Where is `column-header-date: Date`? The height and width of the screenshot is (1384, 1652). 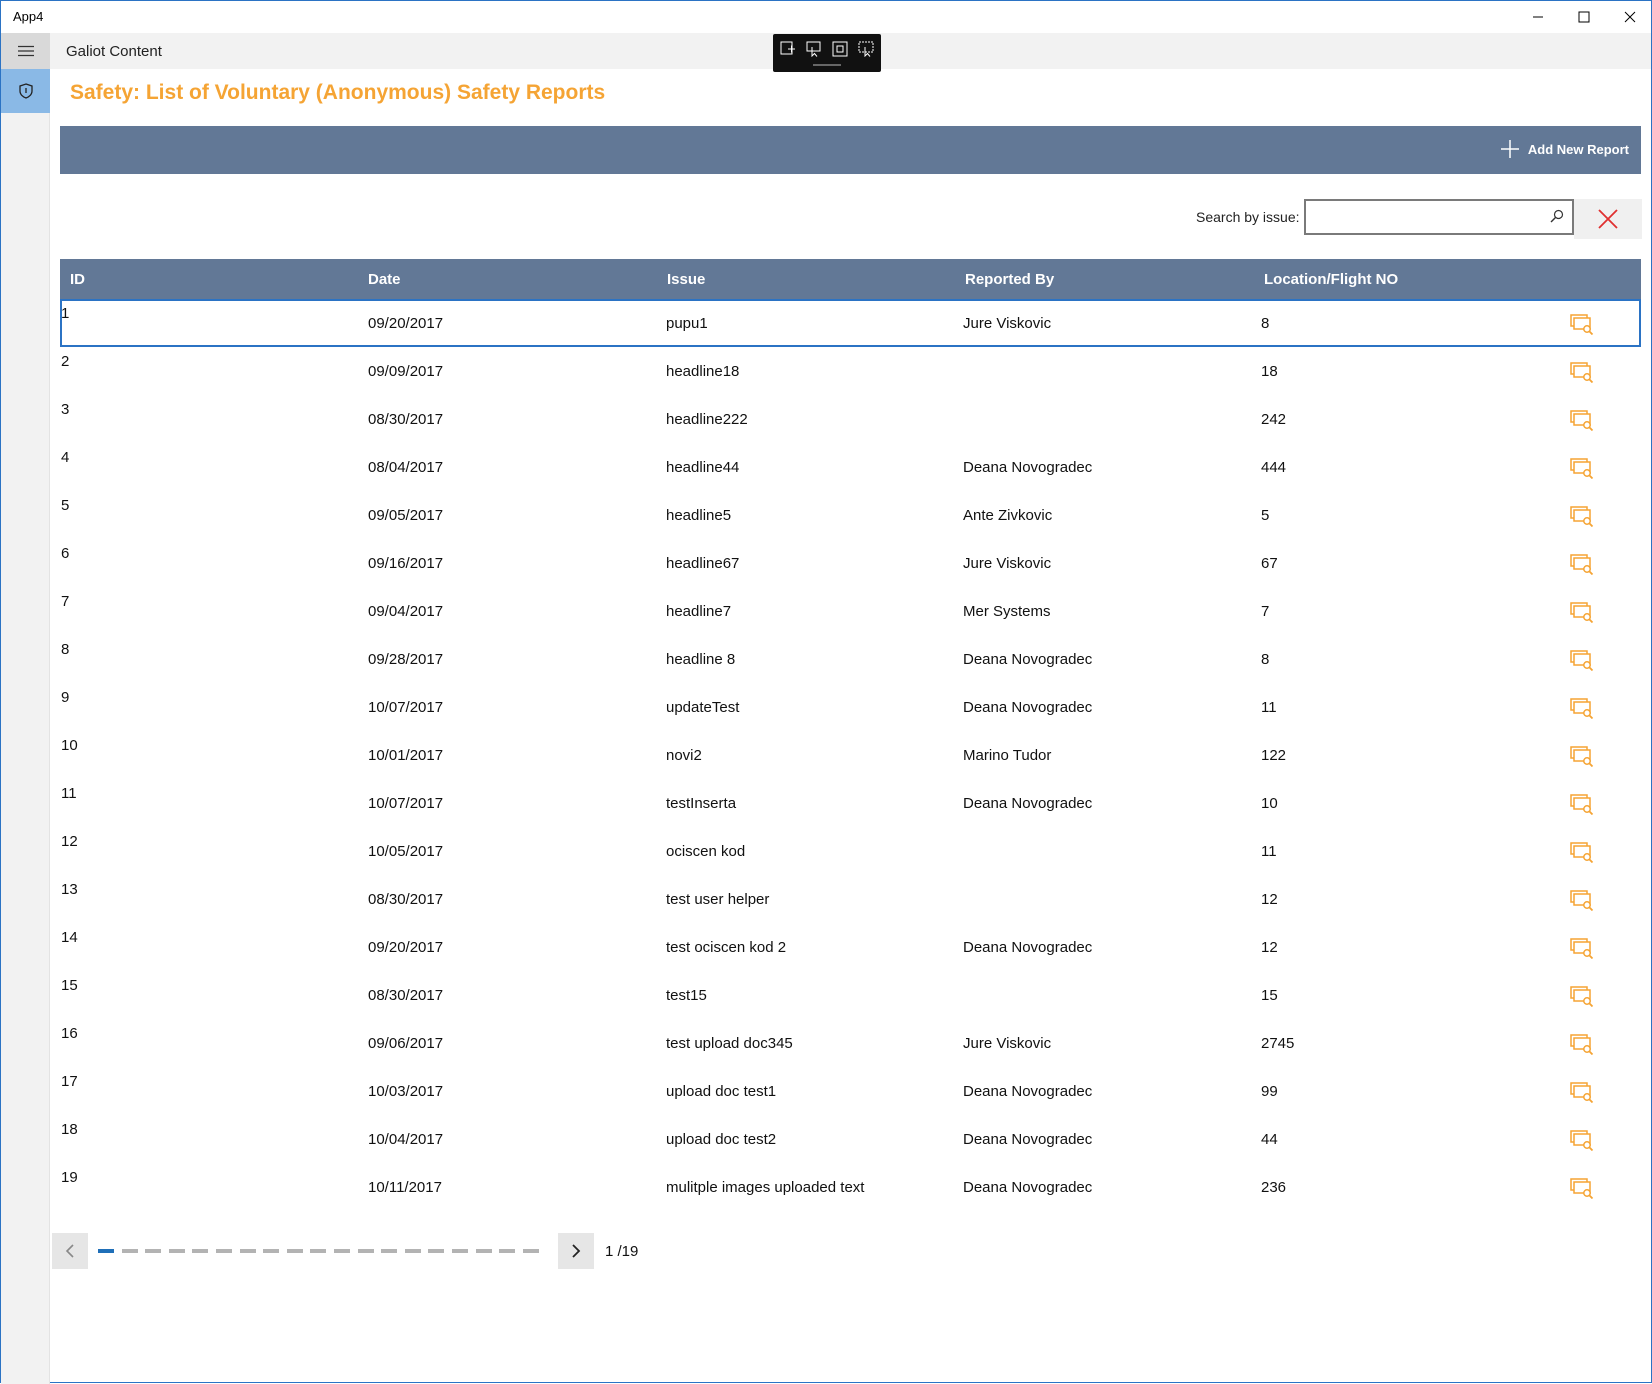
column-header-date: Date is located at coordinates (384, 279).